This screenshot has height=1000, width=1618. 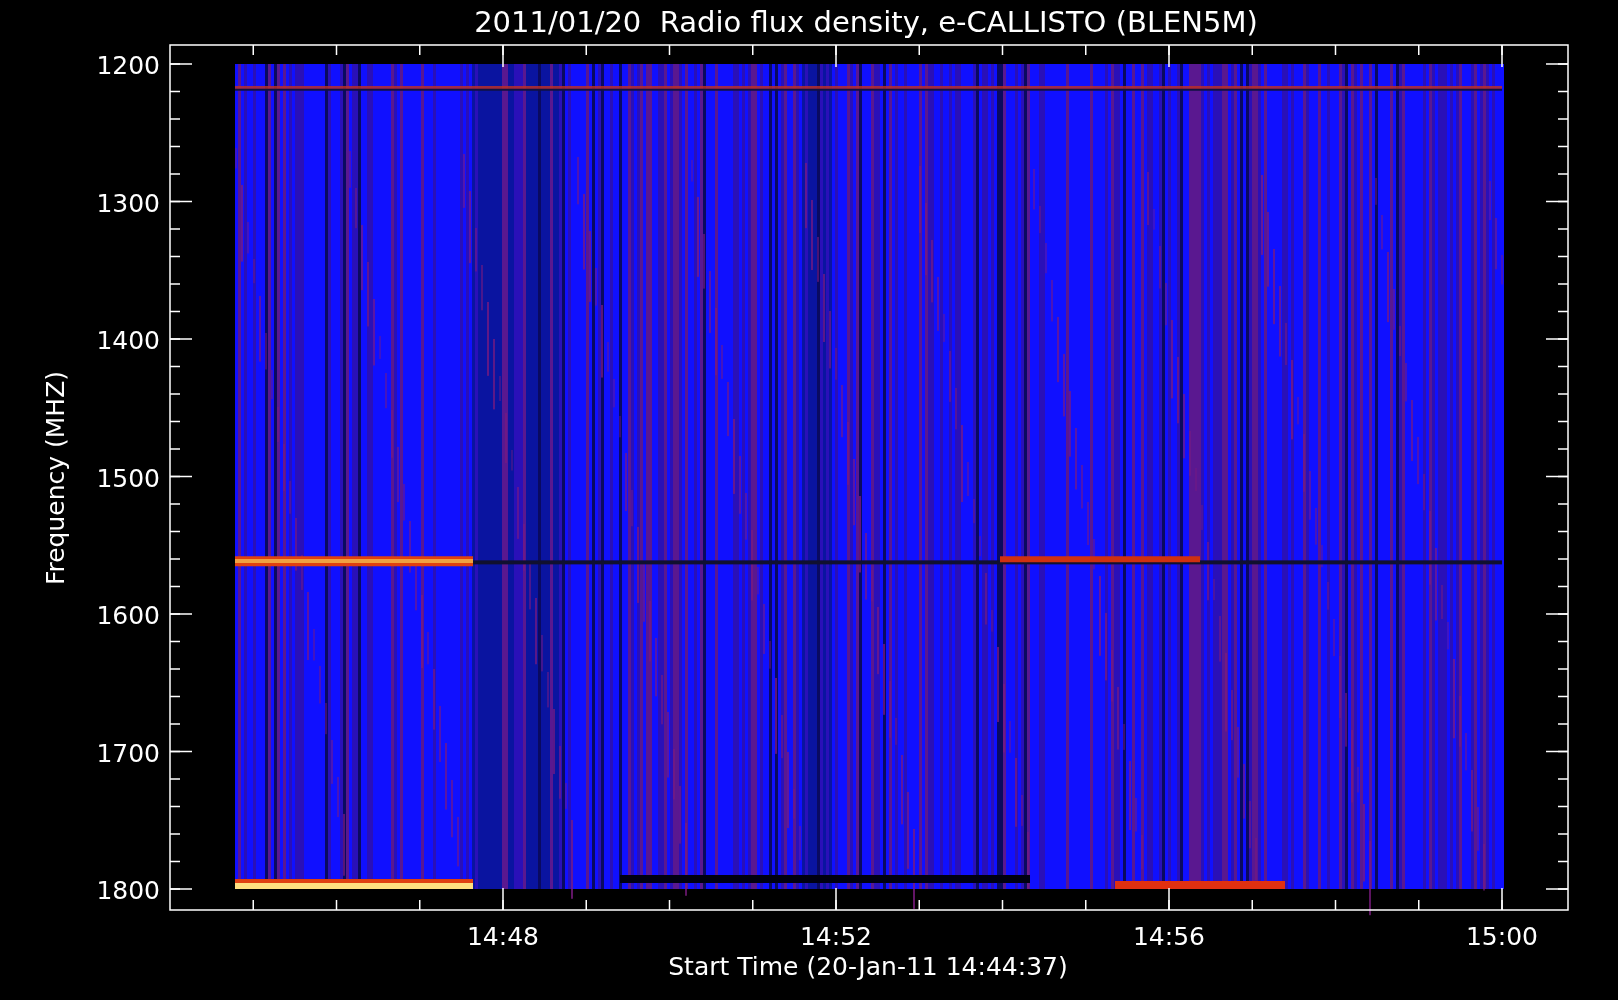 I want to click on y-axis-label: Frequency (MHZ), so click(x=55, y=478).